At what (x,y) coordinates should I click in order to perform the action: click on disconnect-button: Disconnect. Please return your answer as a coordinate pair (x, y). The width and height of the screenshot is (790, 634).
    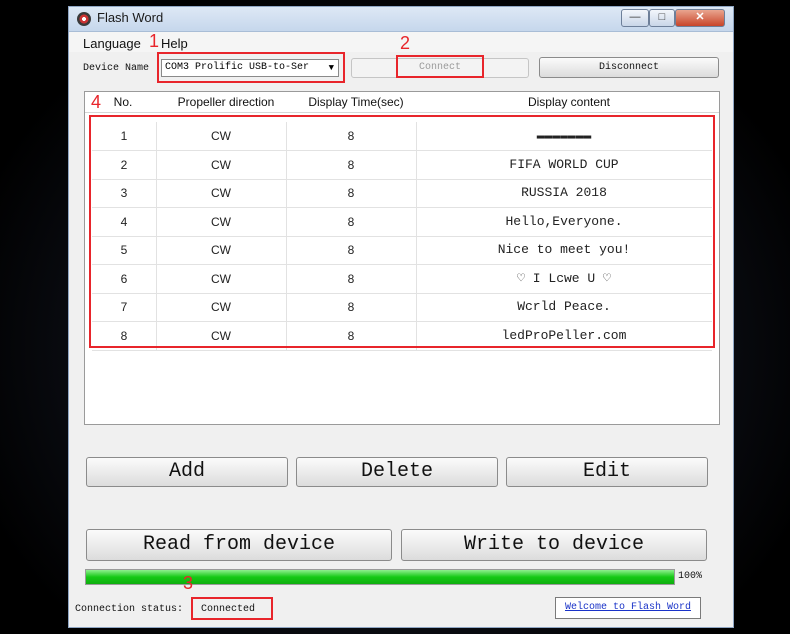
    Looking at the image, I should click on (629, 67).